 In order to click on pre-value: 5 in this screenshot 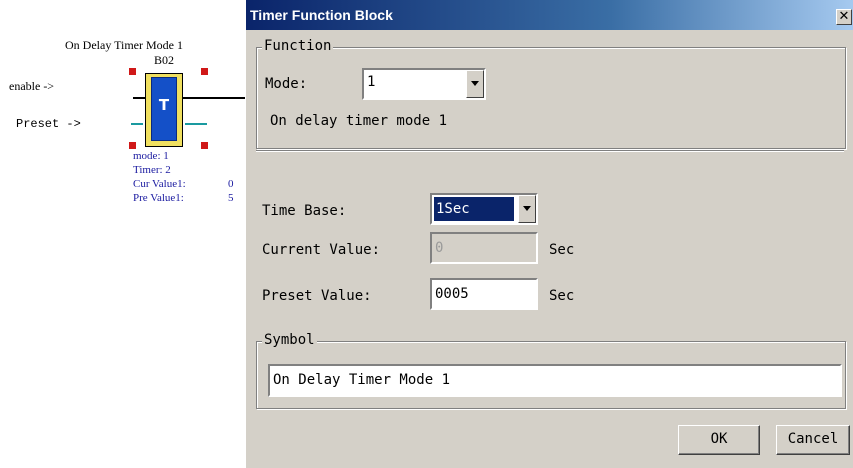, I will do `click(231, 198)`.